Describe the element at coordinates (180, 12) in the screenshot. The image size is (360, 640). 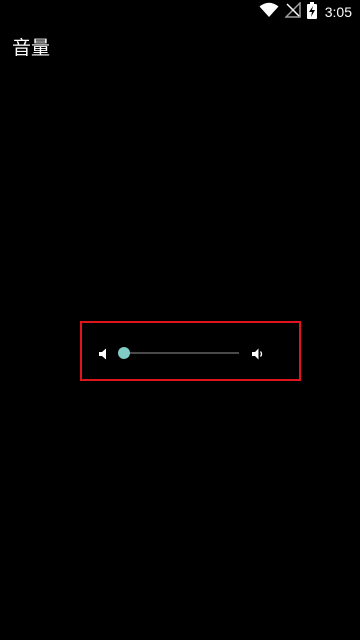
I see `status-bar: 3:05` at that location.